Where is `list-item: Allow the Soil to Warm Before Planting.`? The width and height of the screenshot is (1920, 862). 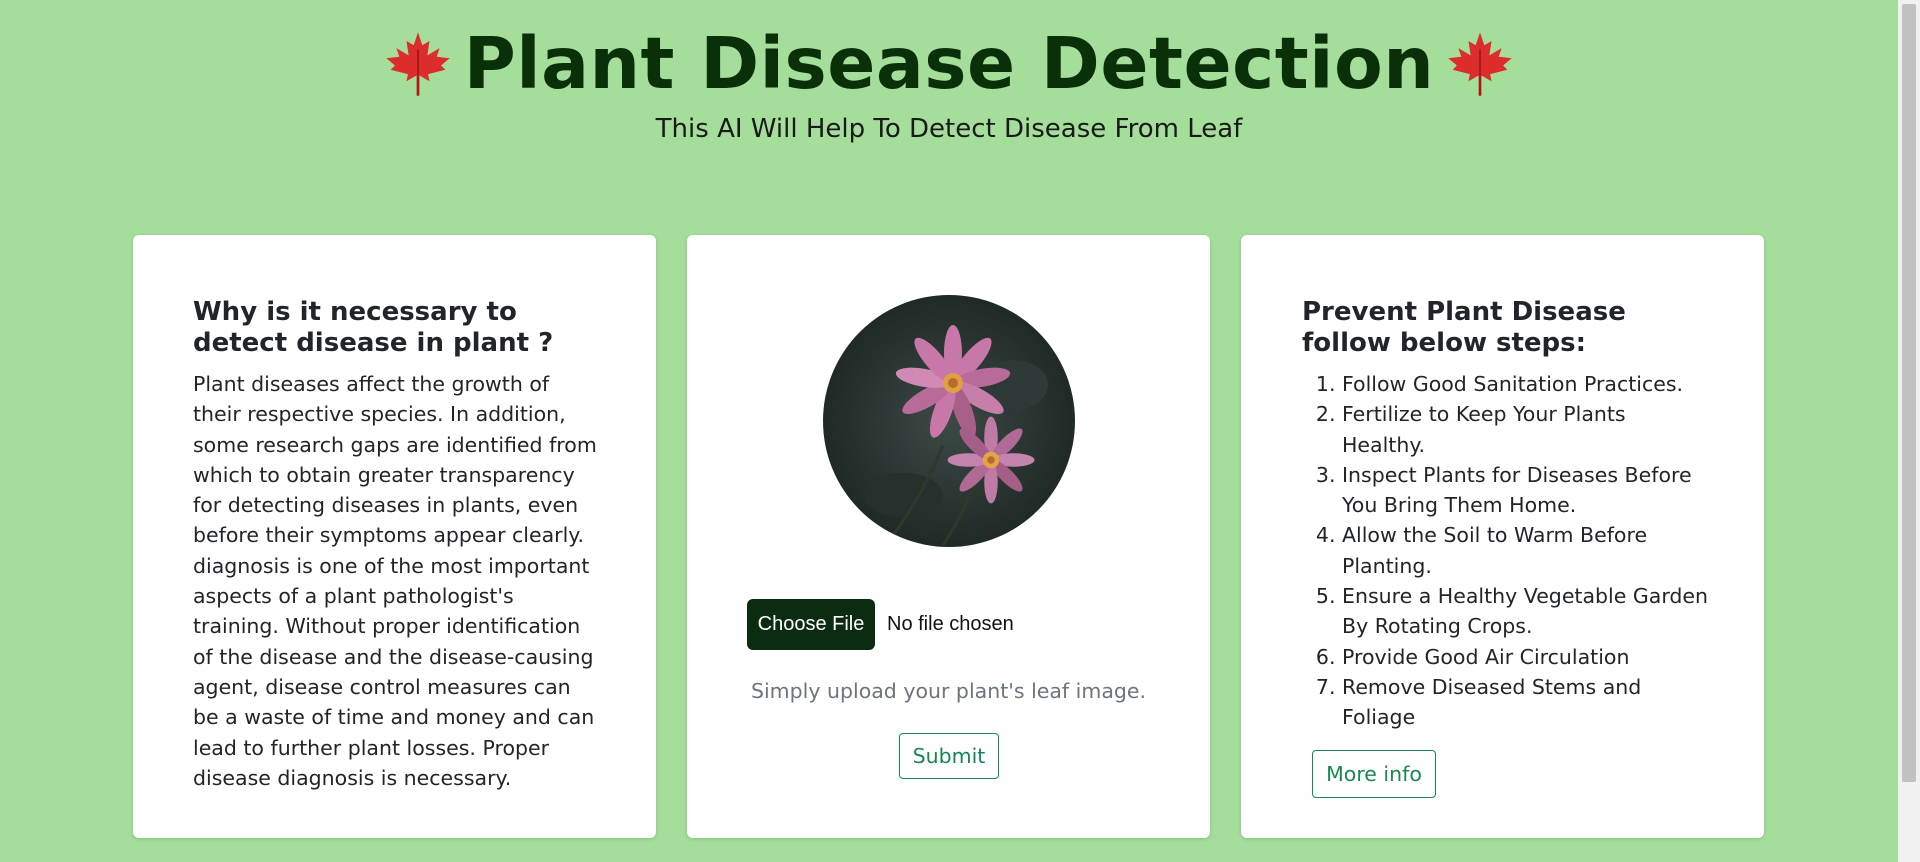 list-item: Allow the Soil to Warm Before Planting. is located at coordinates (1525, 550).